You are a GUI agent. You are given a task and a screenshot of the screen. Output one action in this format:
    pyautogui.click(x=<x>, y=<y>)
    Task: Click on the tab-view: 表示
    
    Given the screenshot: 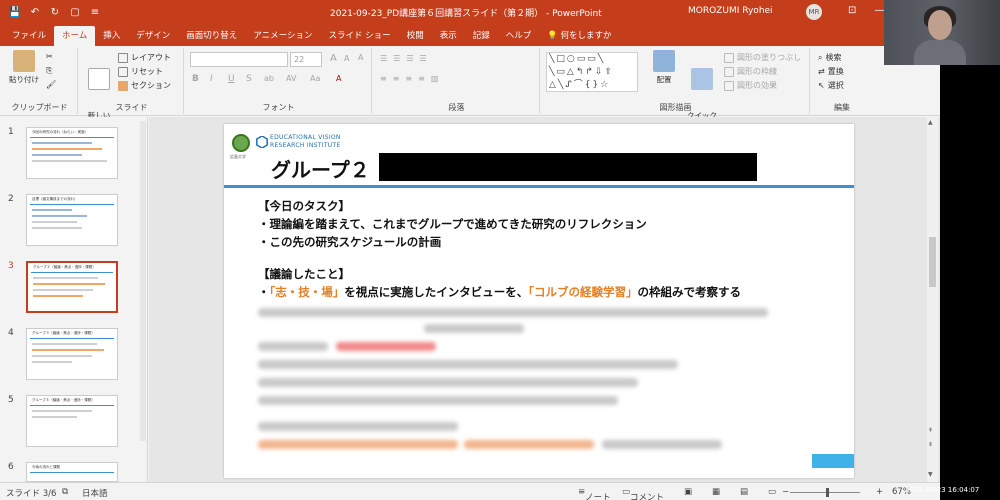 What is the action you would take?
    pyautogui.click(x=448, y=36)
    